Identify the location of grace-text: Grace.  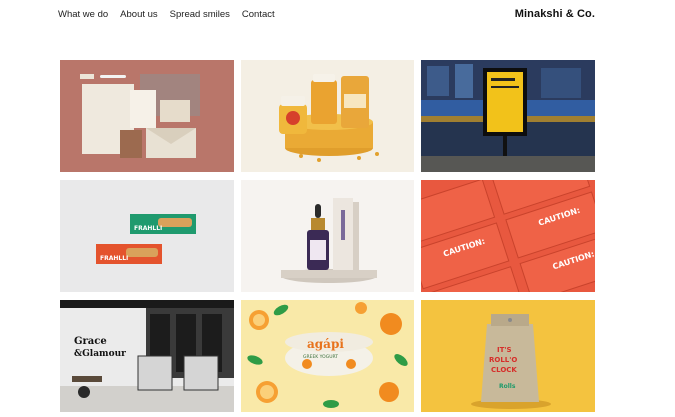
(90, 341).